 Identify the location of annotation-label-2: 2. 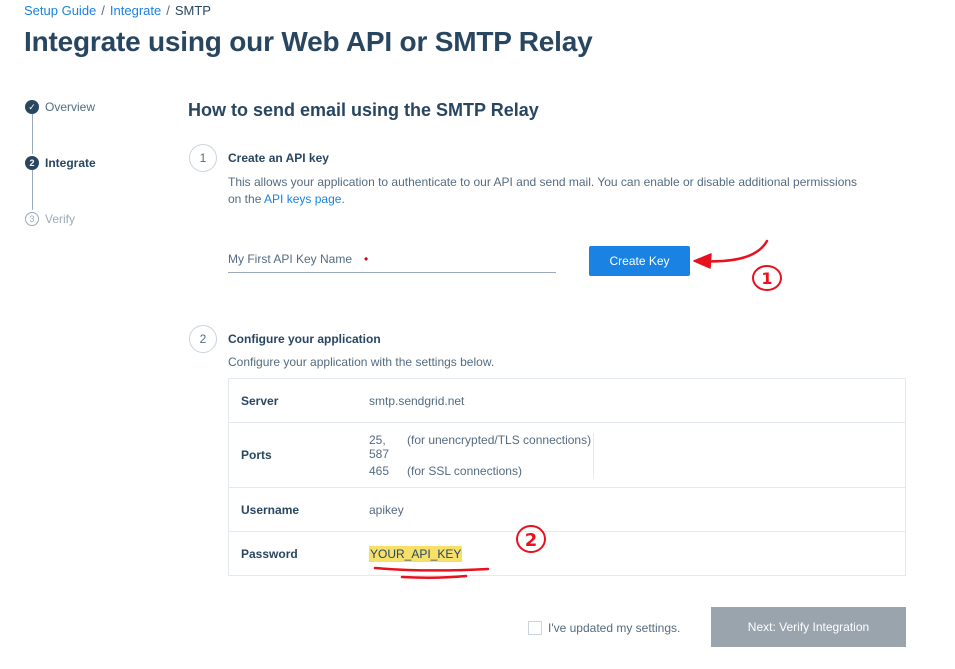
(531, 540).